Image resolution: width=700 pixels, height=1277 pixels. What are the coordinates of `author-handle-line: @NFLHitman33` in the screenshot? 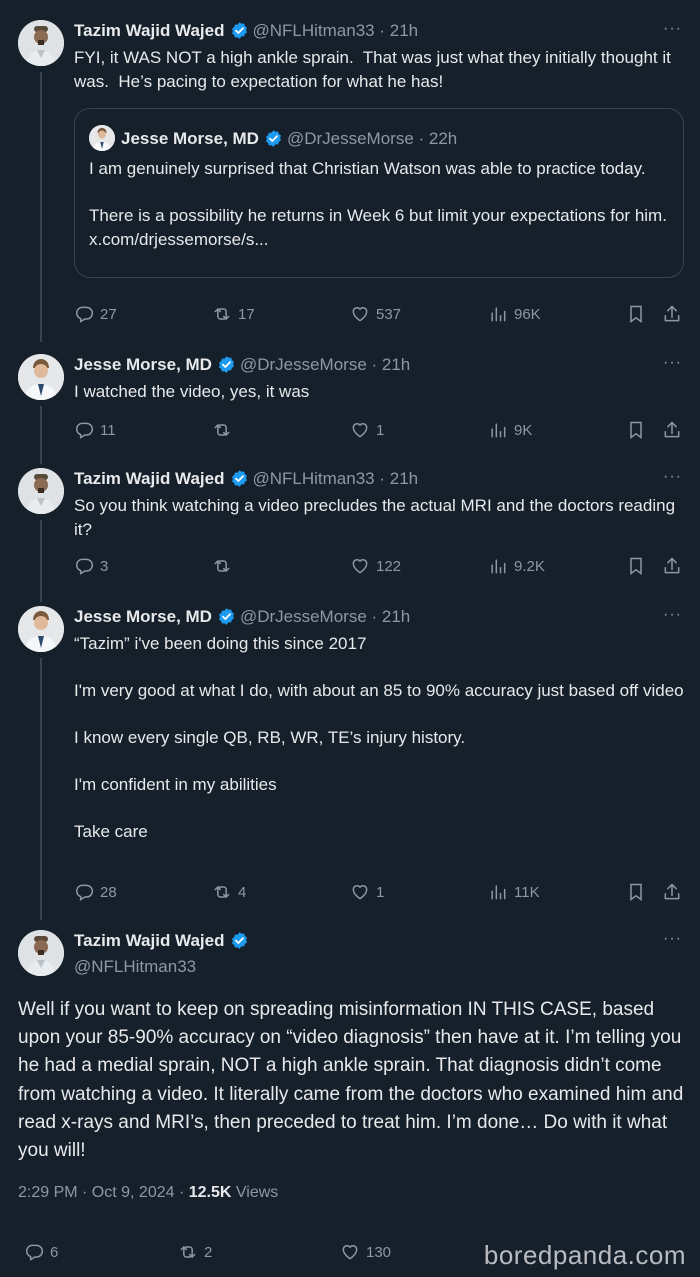 It's located at (135, 967).